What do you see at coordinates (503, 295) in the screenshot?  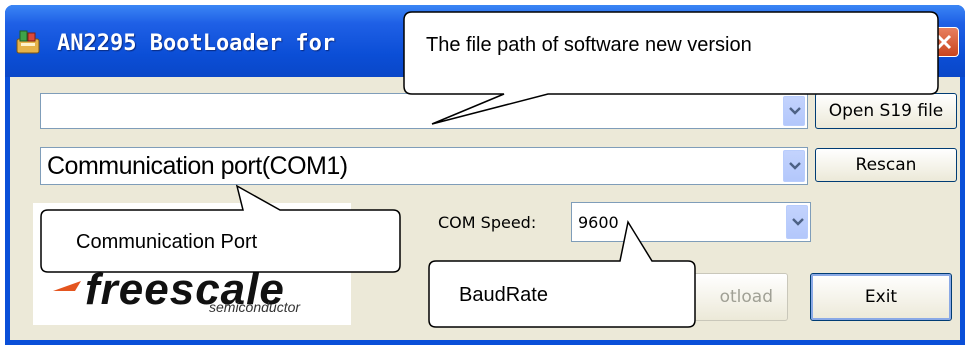 I see `baudrate-callout-text: BaudRate` at bounding box center [503, 295].